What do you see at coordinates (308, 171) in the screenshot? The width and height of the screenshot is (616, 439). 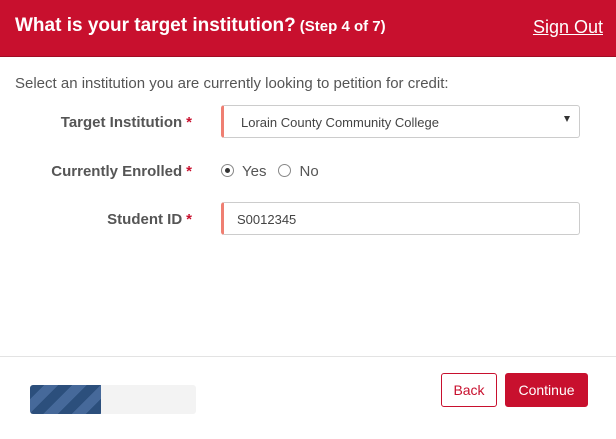 I see `radio-no-label: No` at bounding box center [308, 171].